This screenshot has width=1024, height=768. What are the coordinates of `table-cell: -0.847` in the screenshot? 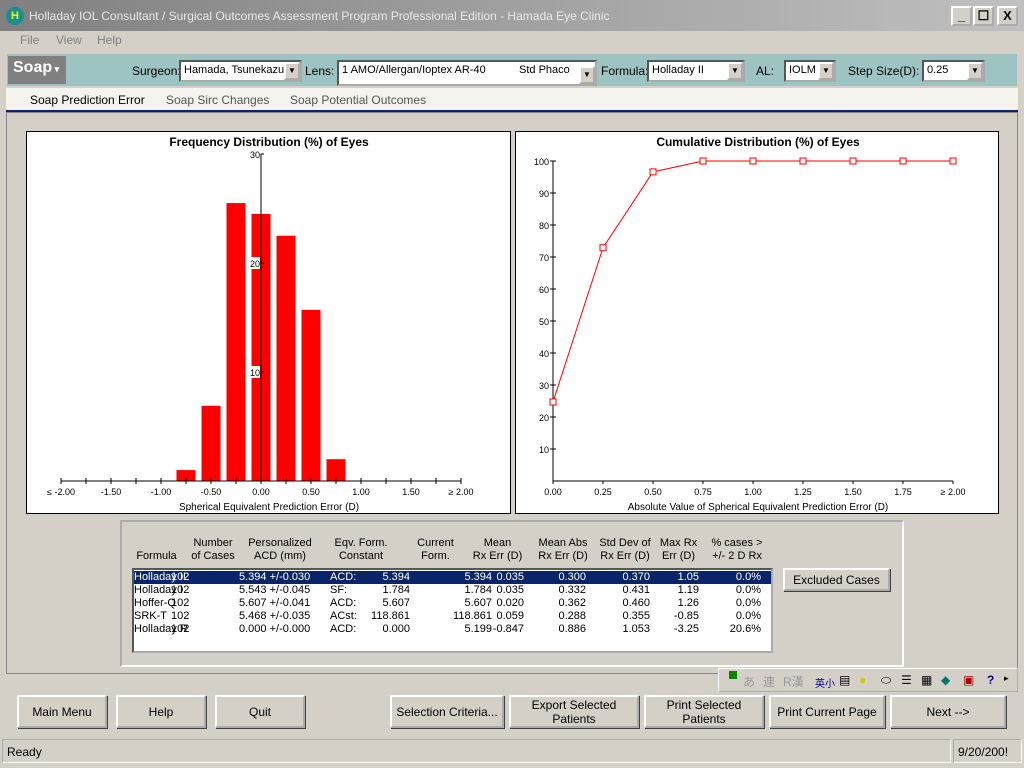 It's located at (508, 629).